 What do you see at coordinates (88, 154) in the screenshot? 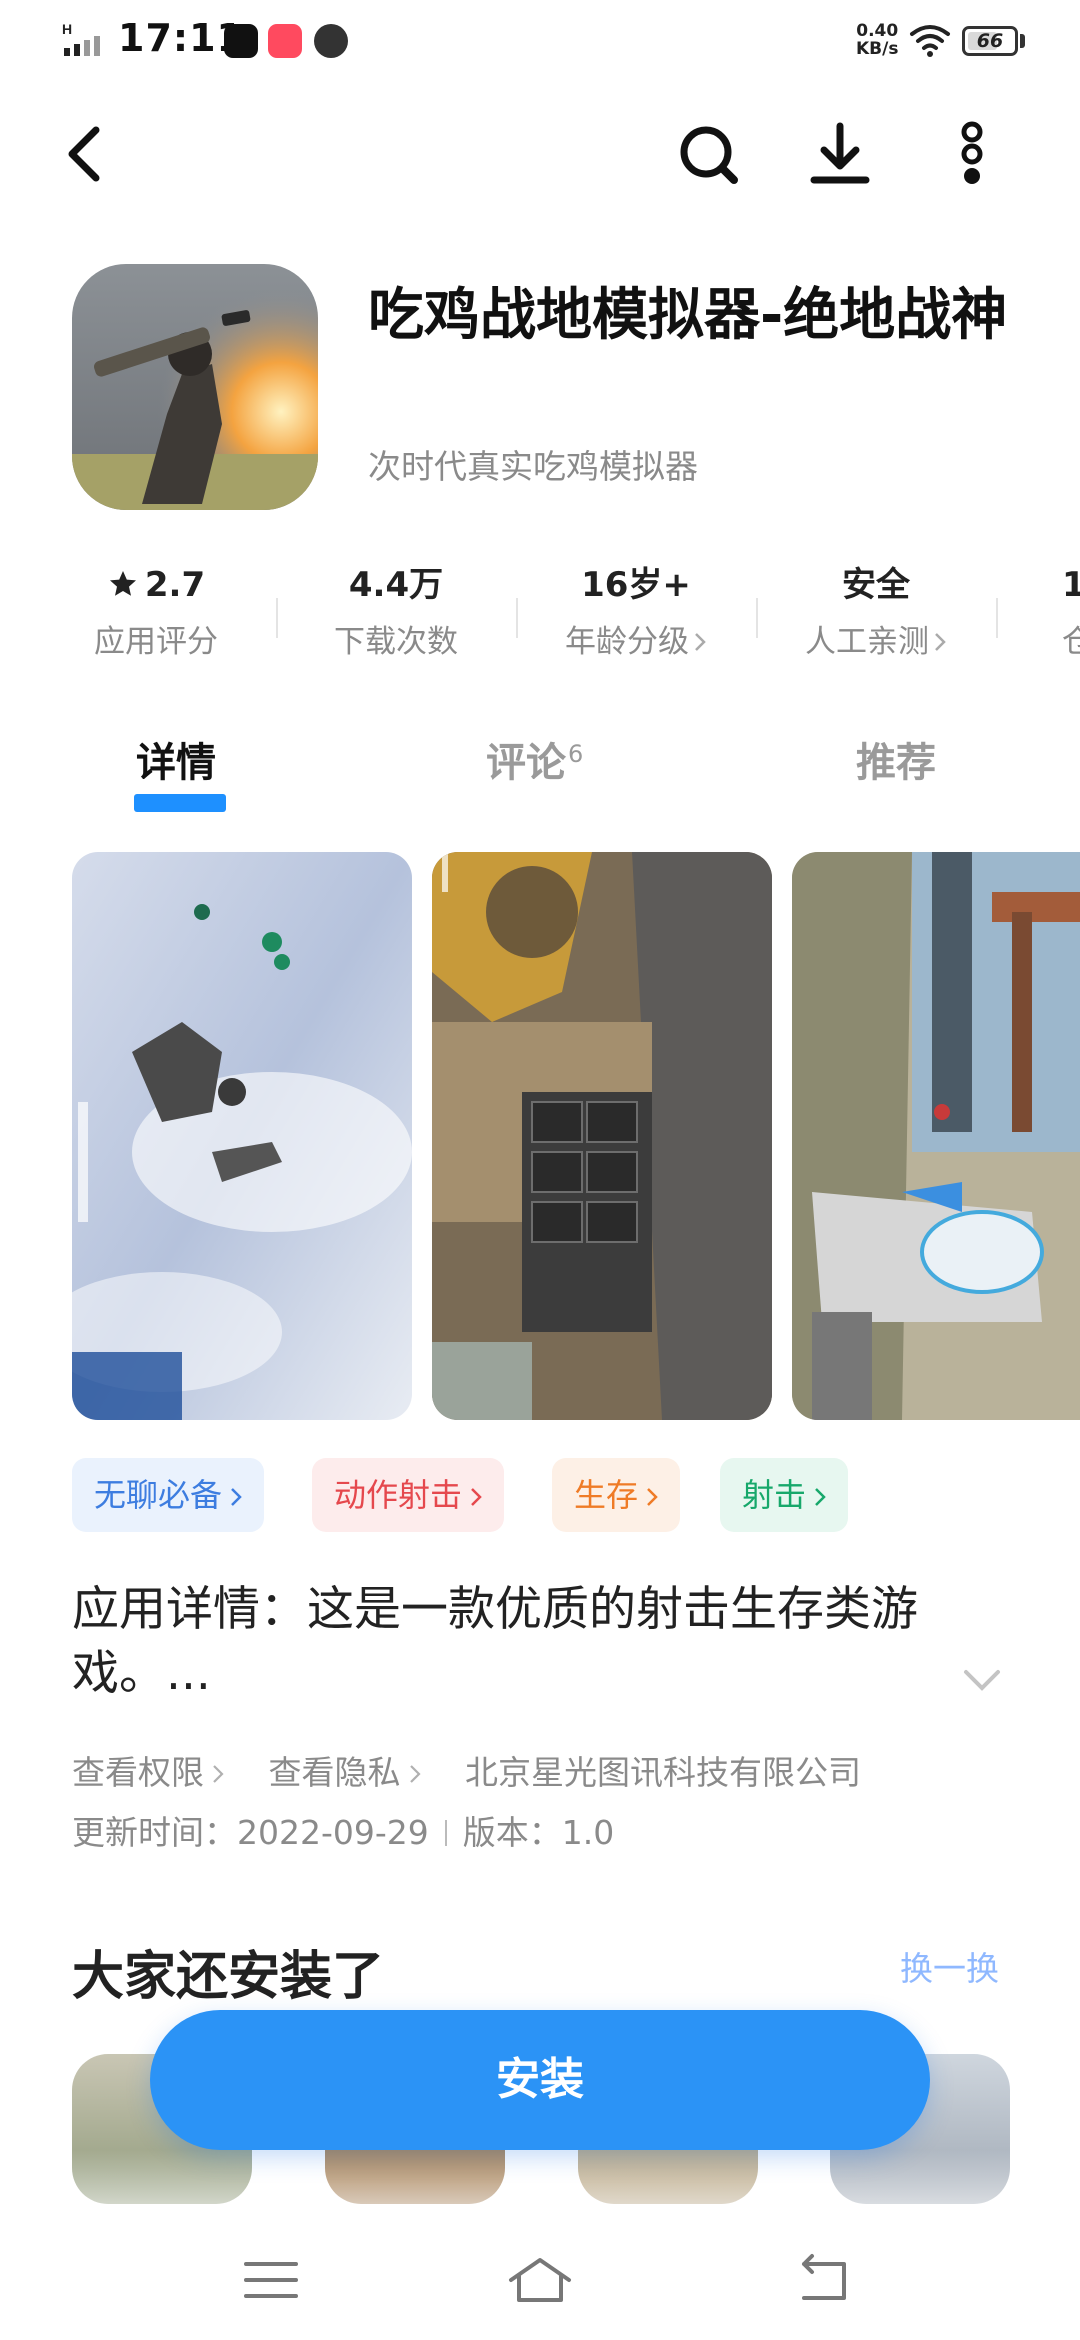
I see `back-arrow-icon` at bounding box center [88, 154].